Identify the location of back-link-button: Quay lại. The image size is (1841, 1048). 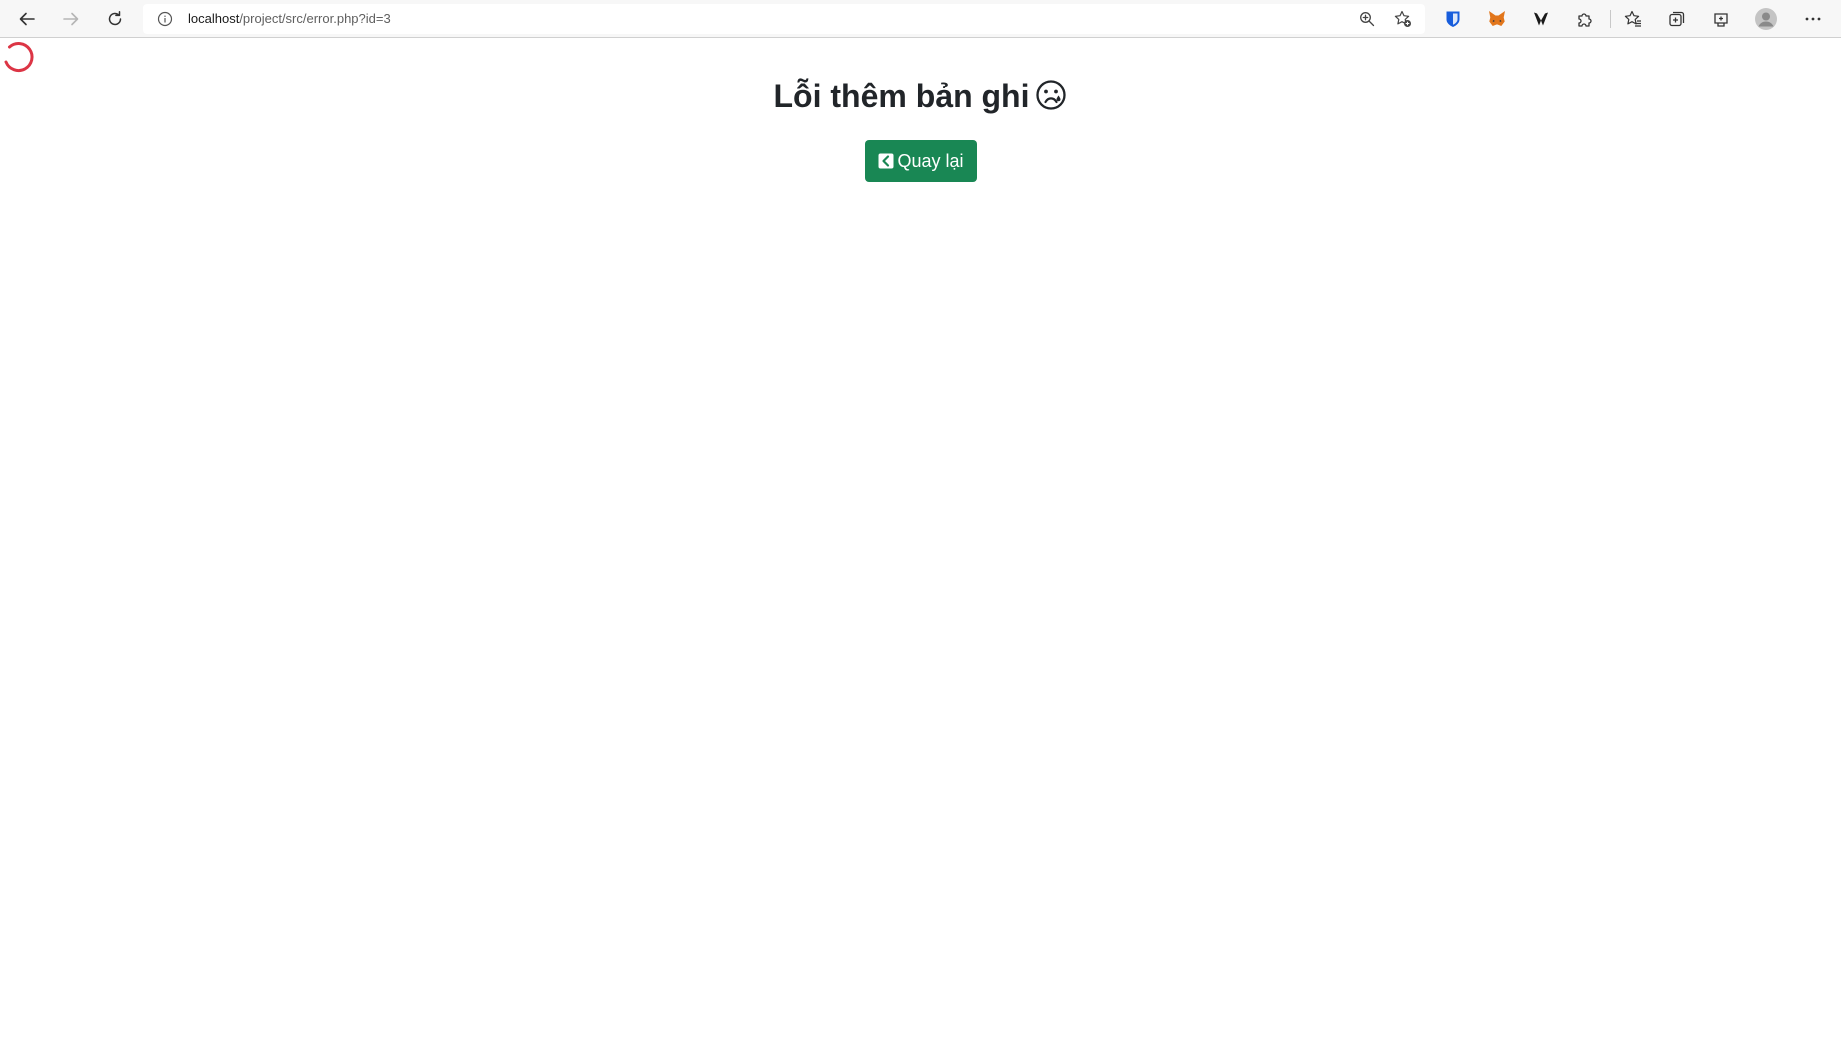
(921, 161).